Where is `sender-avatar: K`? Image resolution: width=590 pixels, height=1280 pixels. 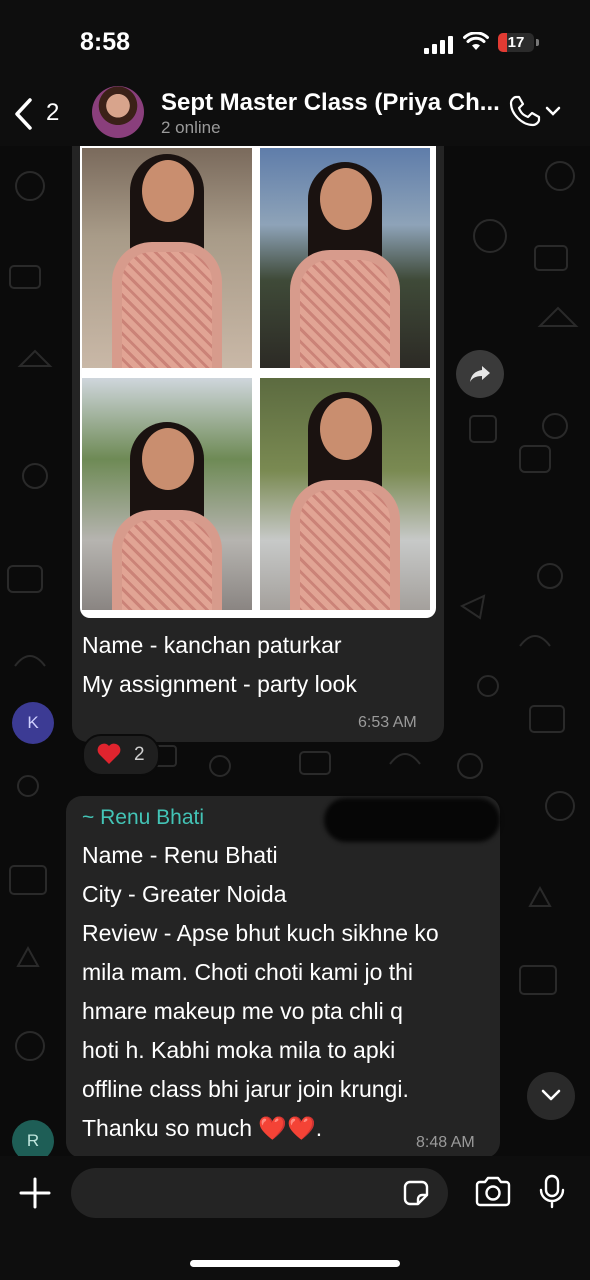 sender-avatar: K is located at coordinates (33, 723).